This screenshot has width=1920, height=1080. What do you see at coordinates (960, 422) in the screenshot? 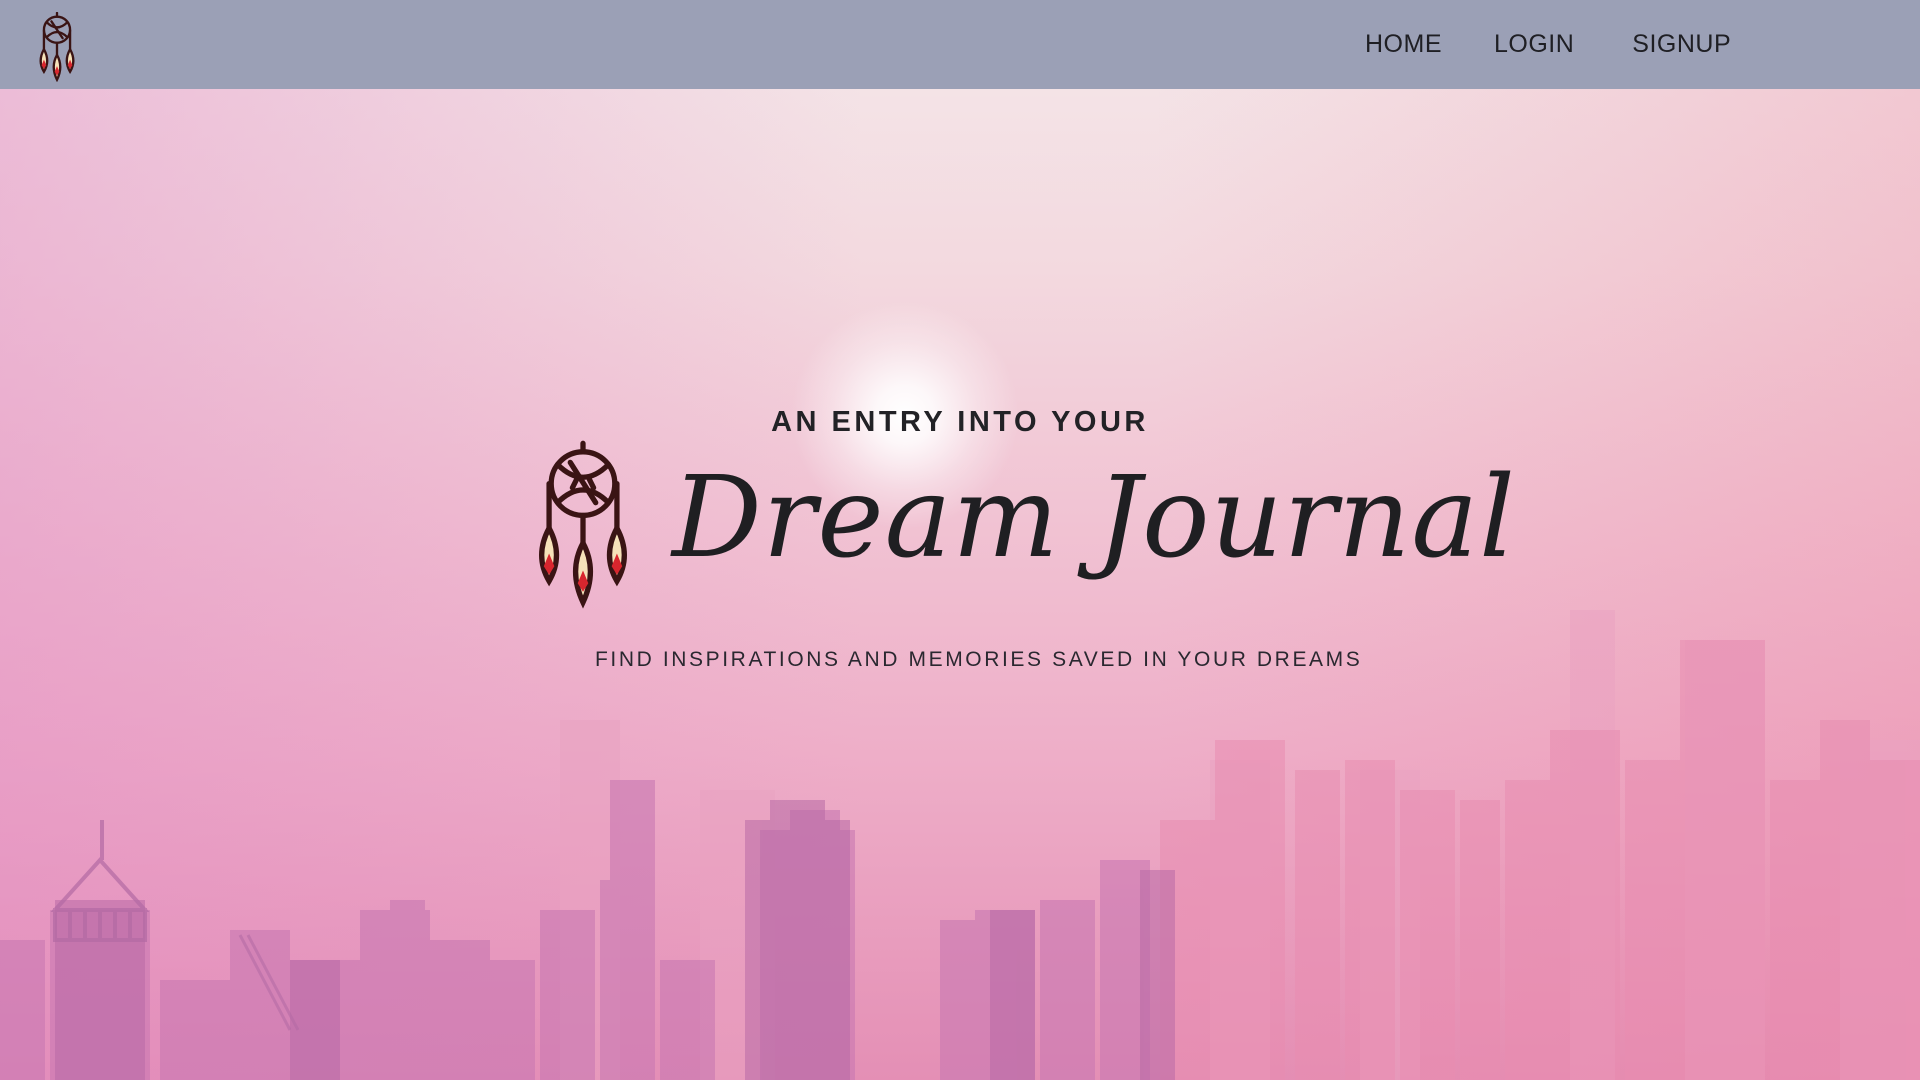
I see `hero-eyebrow: AN ENTRY INTO YOUR` at bounding box center [960, 422].